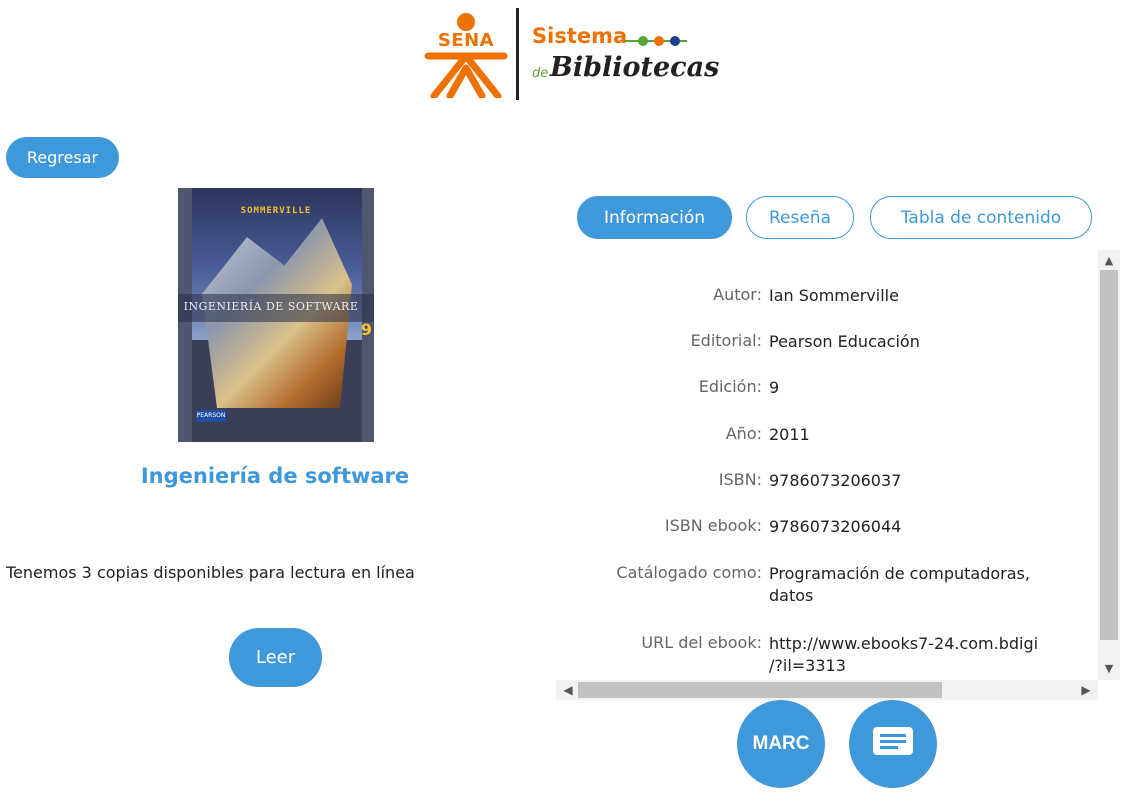 The width and height of the screenshot is (1124, 801). What do you see at coordinates (275, 476) in the screenshot?
I see `book-title: Ingeniería de software` at bounding box center [275, 476].